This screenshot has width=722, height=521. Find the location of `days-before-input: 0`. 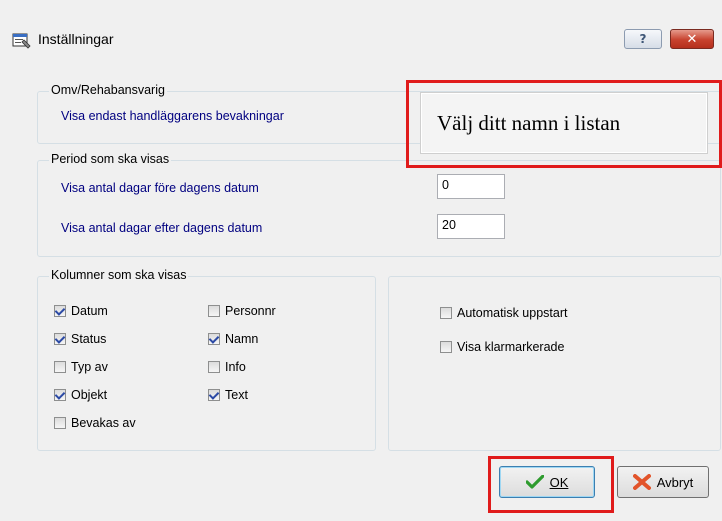

days-before-input: 0 is located at coordinates (471, 186).